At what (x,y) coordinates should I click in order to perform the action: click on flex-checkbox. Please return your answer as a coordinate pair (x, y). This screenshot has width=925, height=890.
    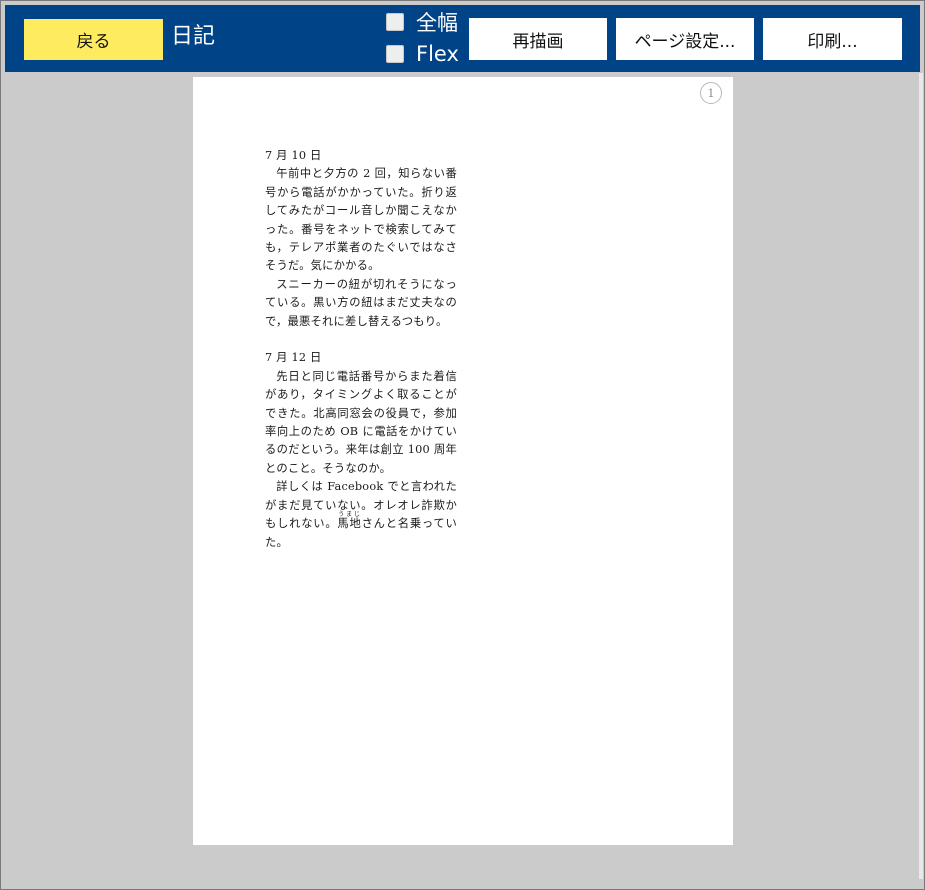
    Looking at the image, I should click on (395, 54).